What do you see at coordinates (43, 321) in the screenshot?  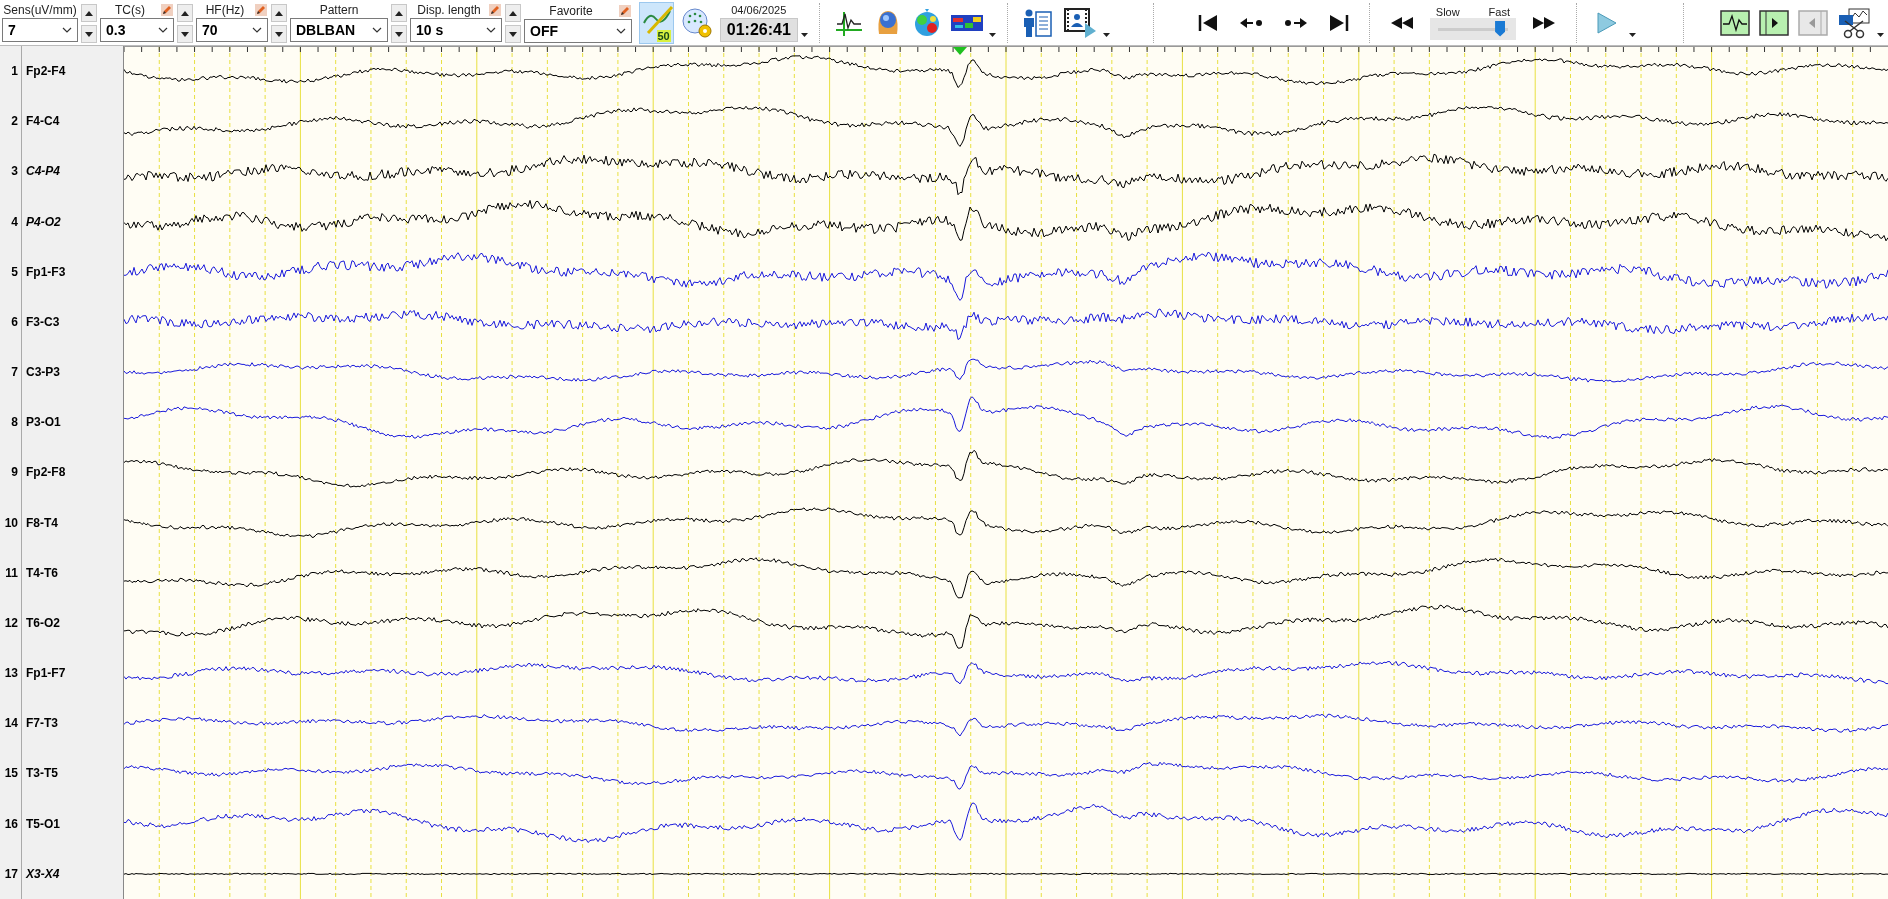 I see `channel-label: F3-C3` at bounding box center [43, 321].